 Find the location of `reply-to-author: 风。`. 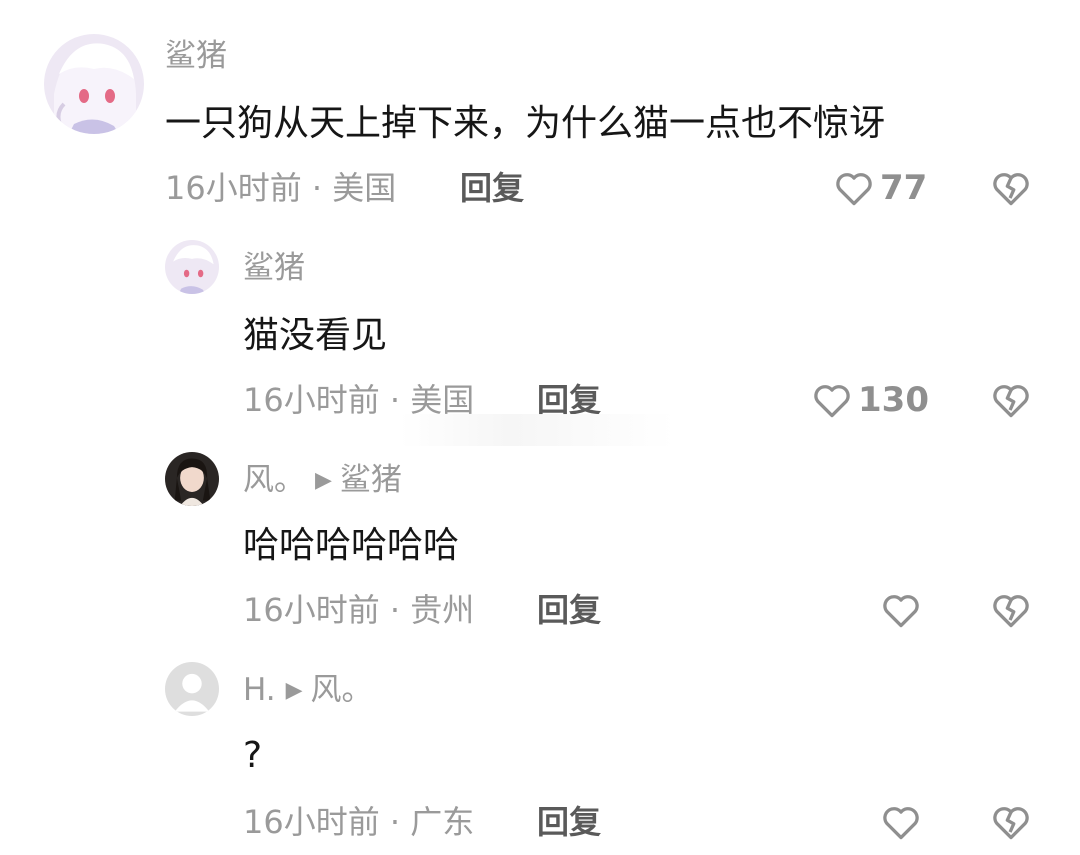

reply-to-author: 风。 is located at coordinates (342, 690).